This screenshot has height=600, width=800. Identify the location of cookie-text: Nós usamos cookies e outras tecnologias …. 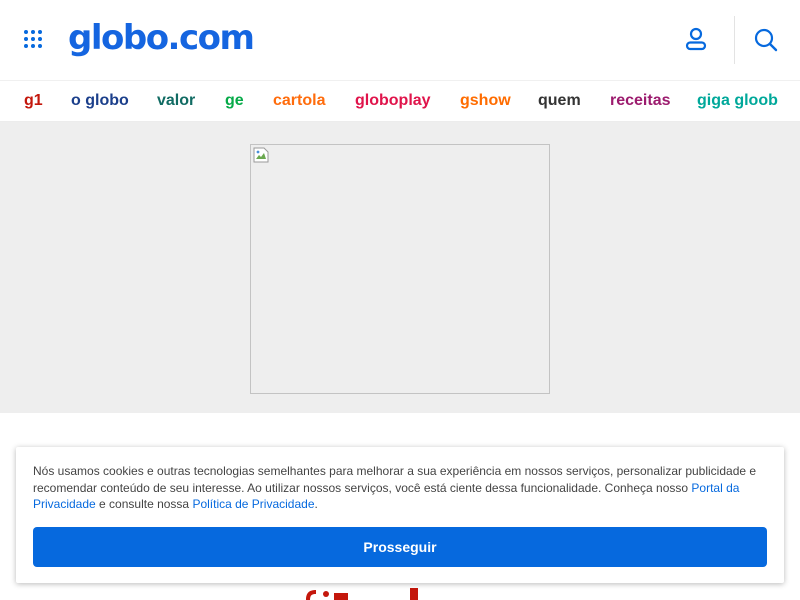
(403, 488).